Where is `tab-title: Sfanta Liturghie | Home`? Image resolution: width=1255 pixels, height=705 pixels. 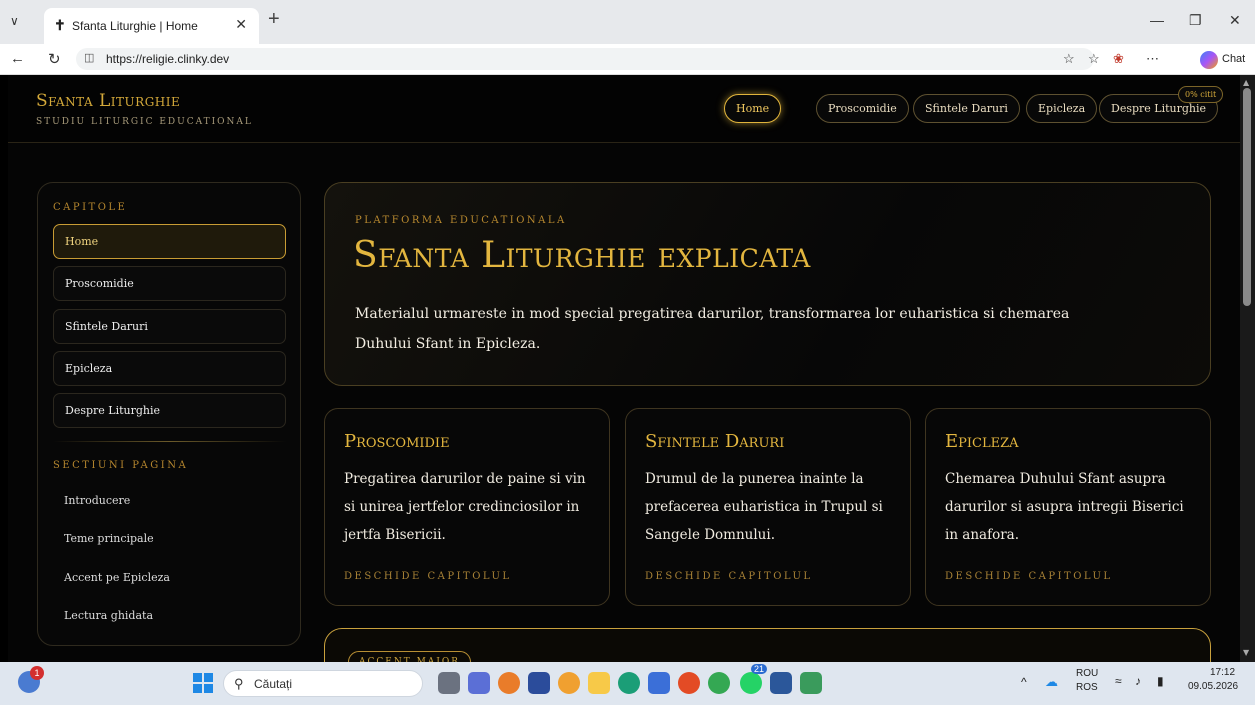 tab-title: Sfanta Liturghie | Home is located at coordinates (135, 26).